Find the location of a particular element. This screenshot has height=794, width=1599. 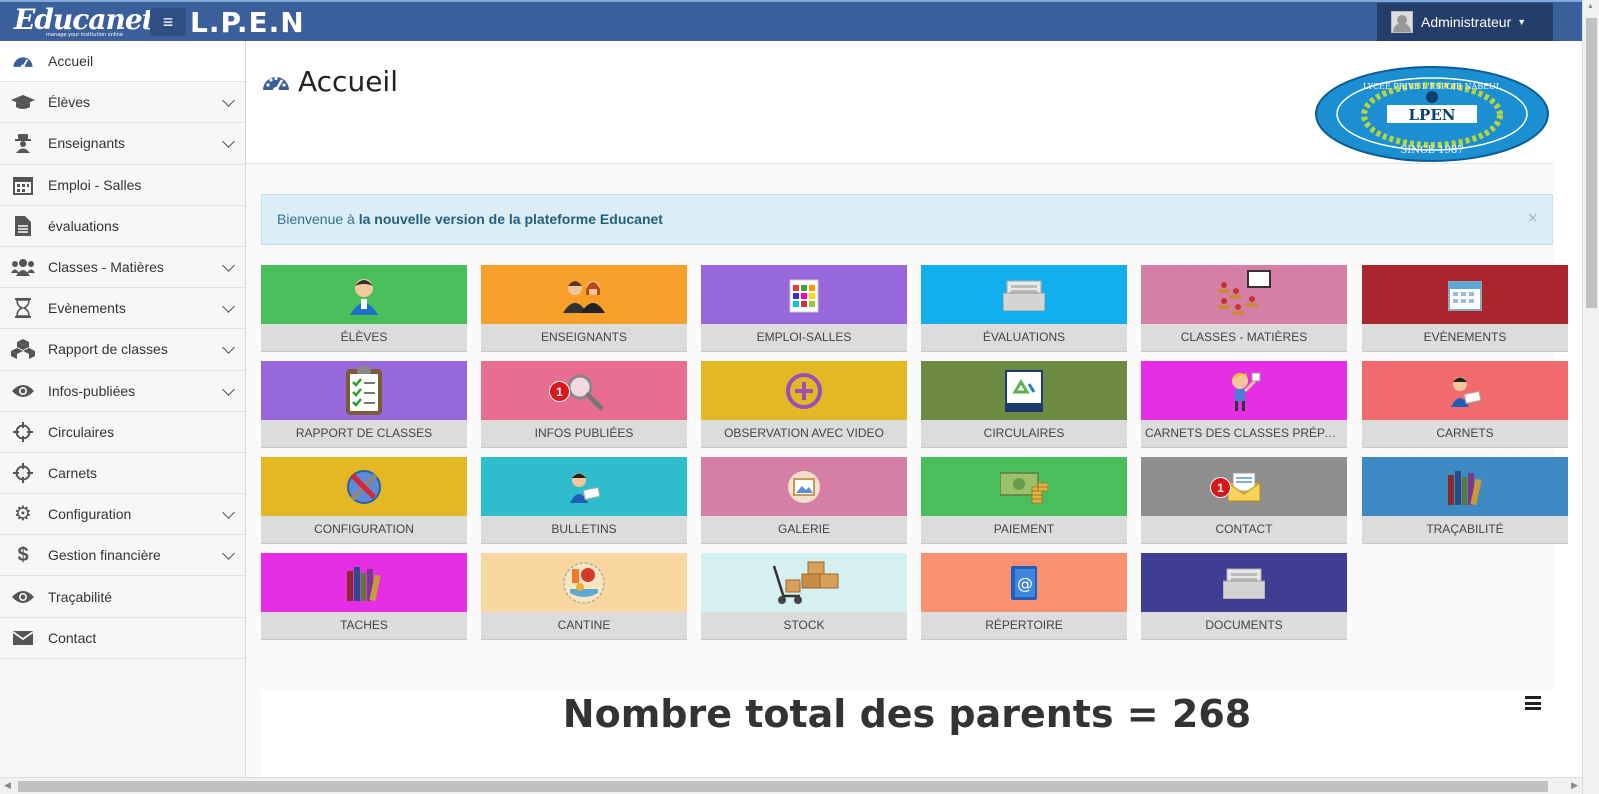

sidebar-item-gestion-financiere: $ Gestion financière is located at coordinates (122, 556).